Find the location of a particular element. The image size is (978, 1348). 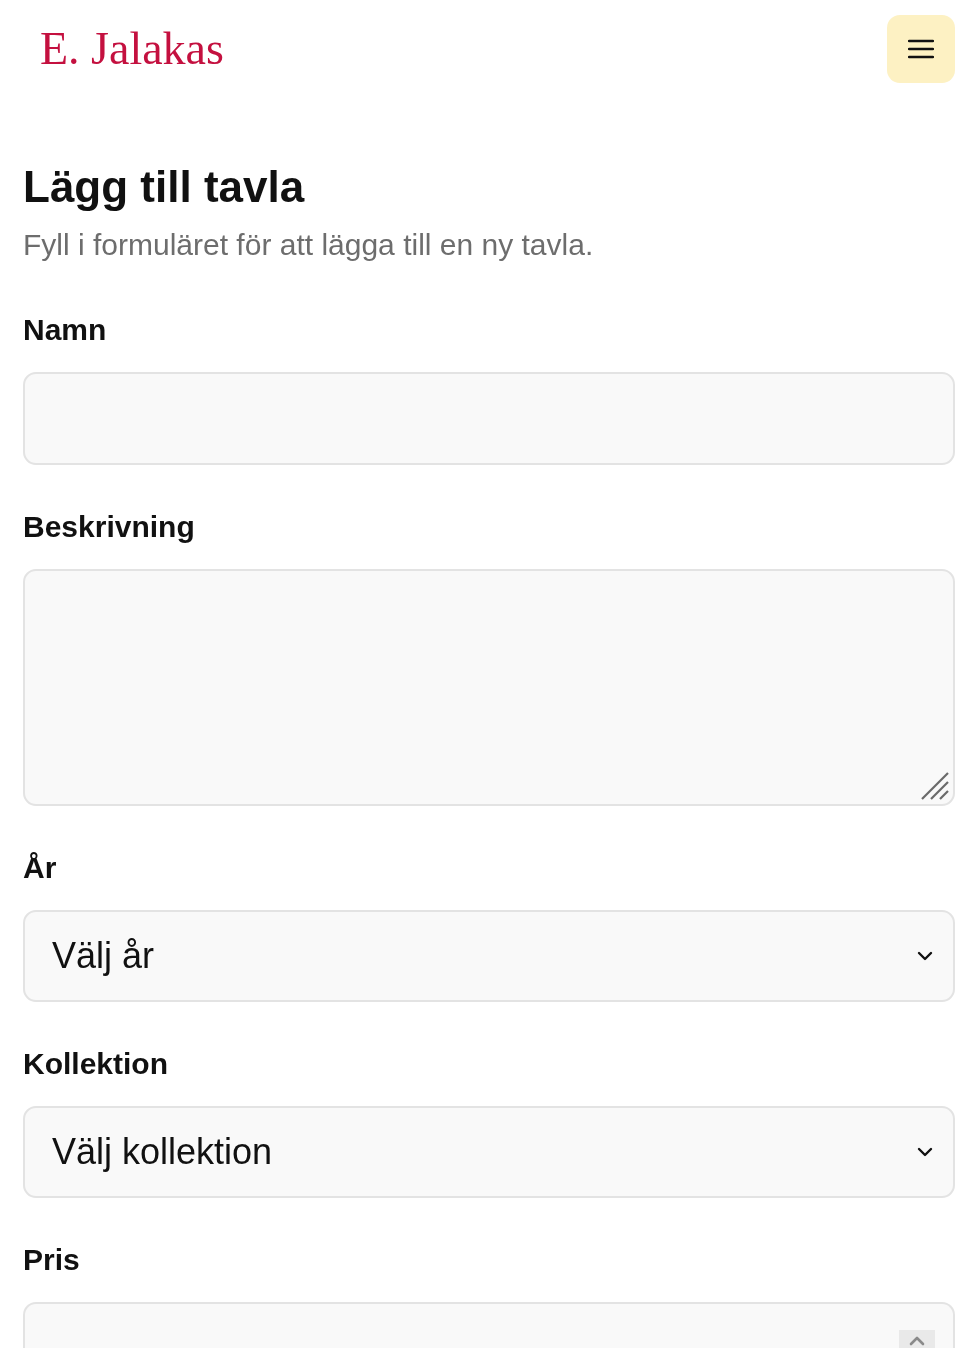

select-field: Välj kollektion is located at coordinates (489, 1152).